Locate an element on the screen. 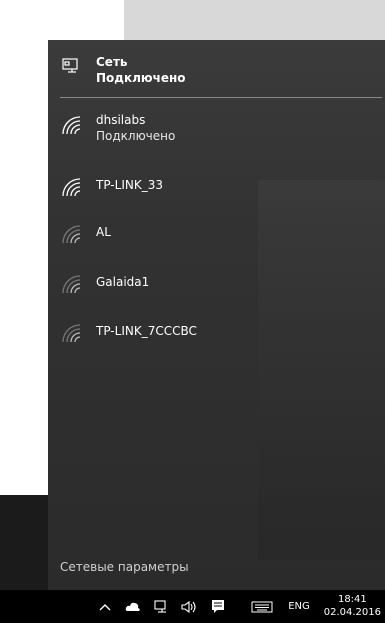  keyboard-icon is located at coordinates (262, 606).